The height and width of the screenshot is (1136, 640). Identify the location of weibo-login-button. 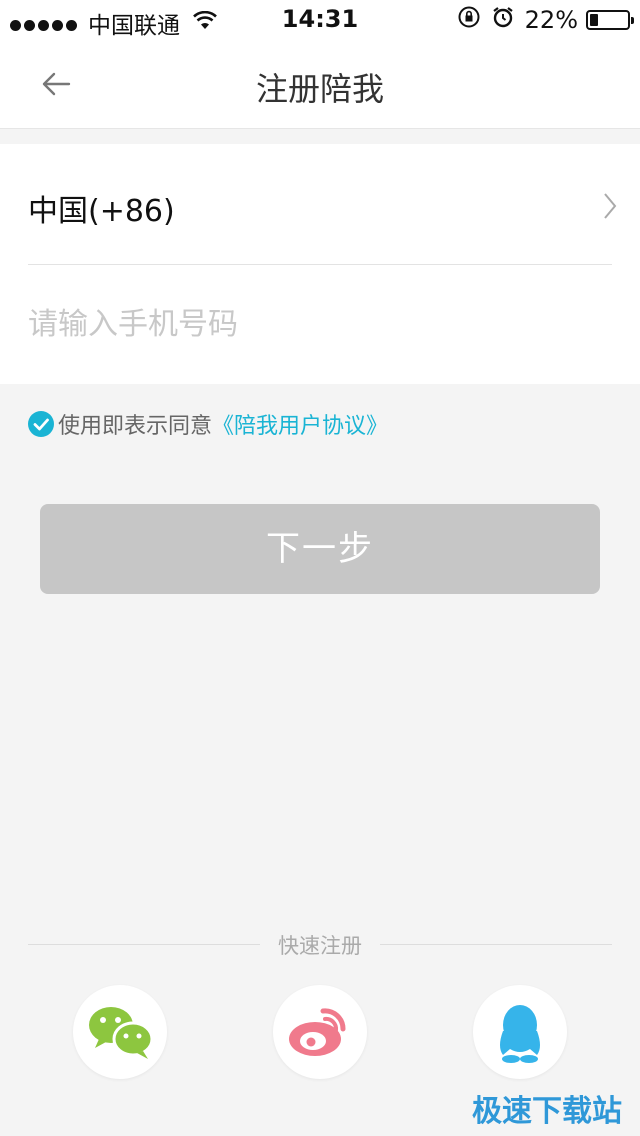
(320, 1032).